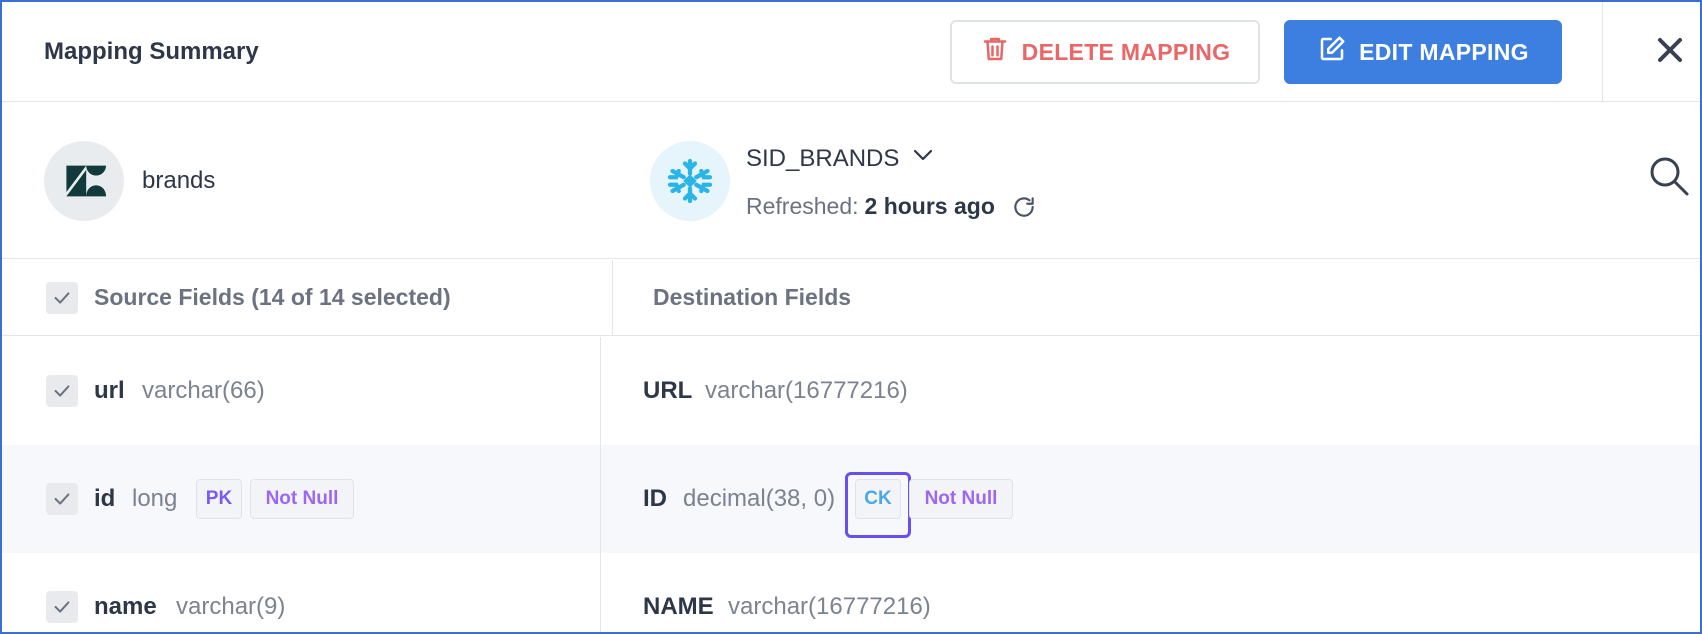  I want to click on destination-field-name: URL, so click(668, 390).